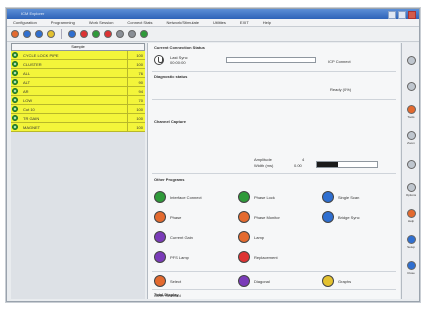  I want to click on list-item: MAGNET 100, so click(78, 127).